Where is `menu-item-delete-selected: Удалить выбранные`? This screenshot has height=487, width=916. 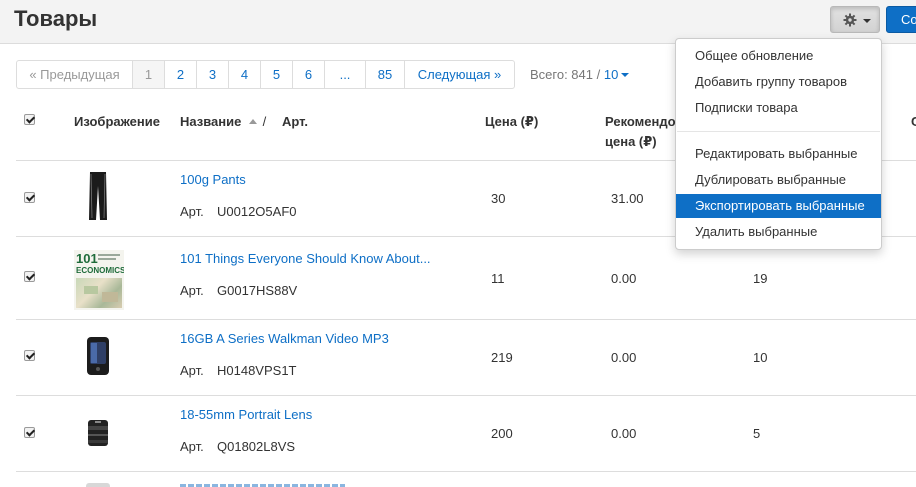
menu-item-delete-selected: Удалить выбранные is located at coordinates (778, 232).